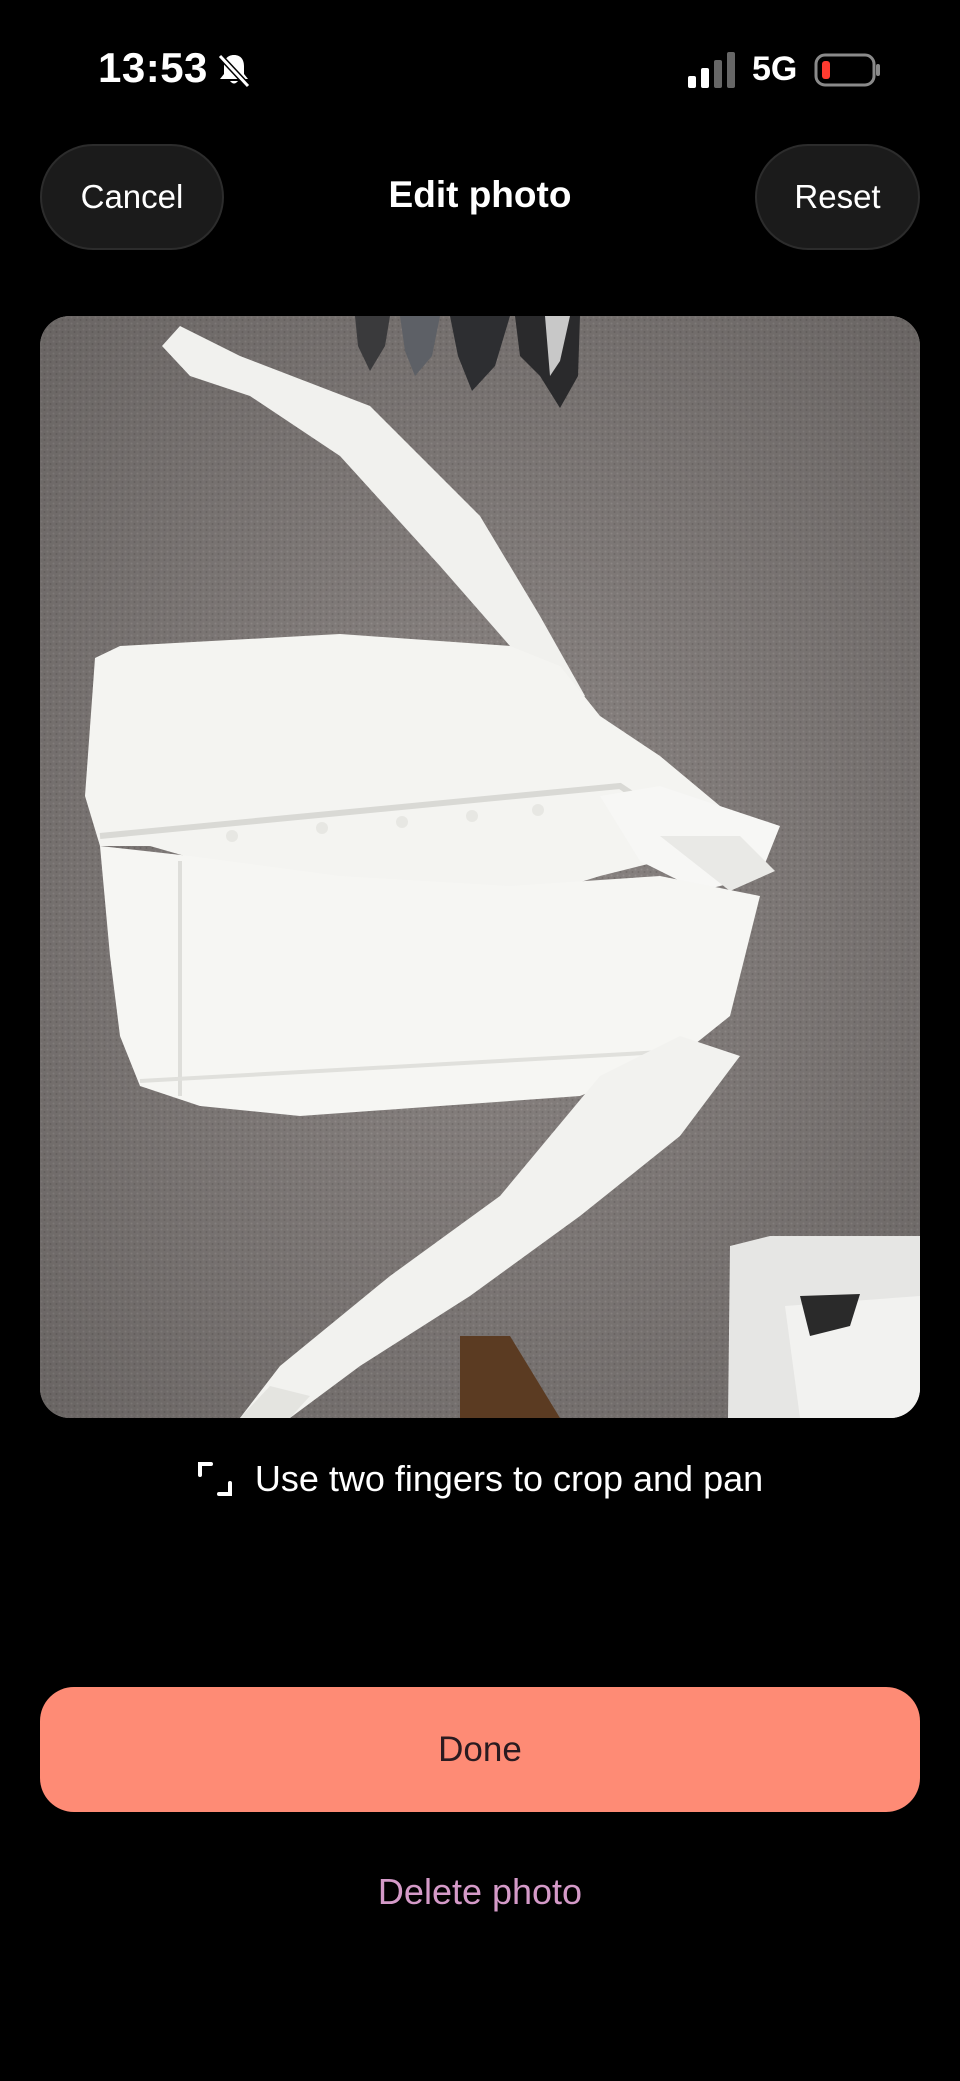 This screenshot has height=2081, width=960. Describe the element at coordinates (847, 70) in the screenshot. I see `battery-icon` at that location.